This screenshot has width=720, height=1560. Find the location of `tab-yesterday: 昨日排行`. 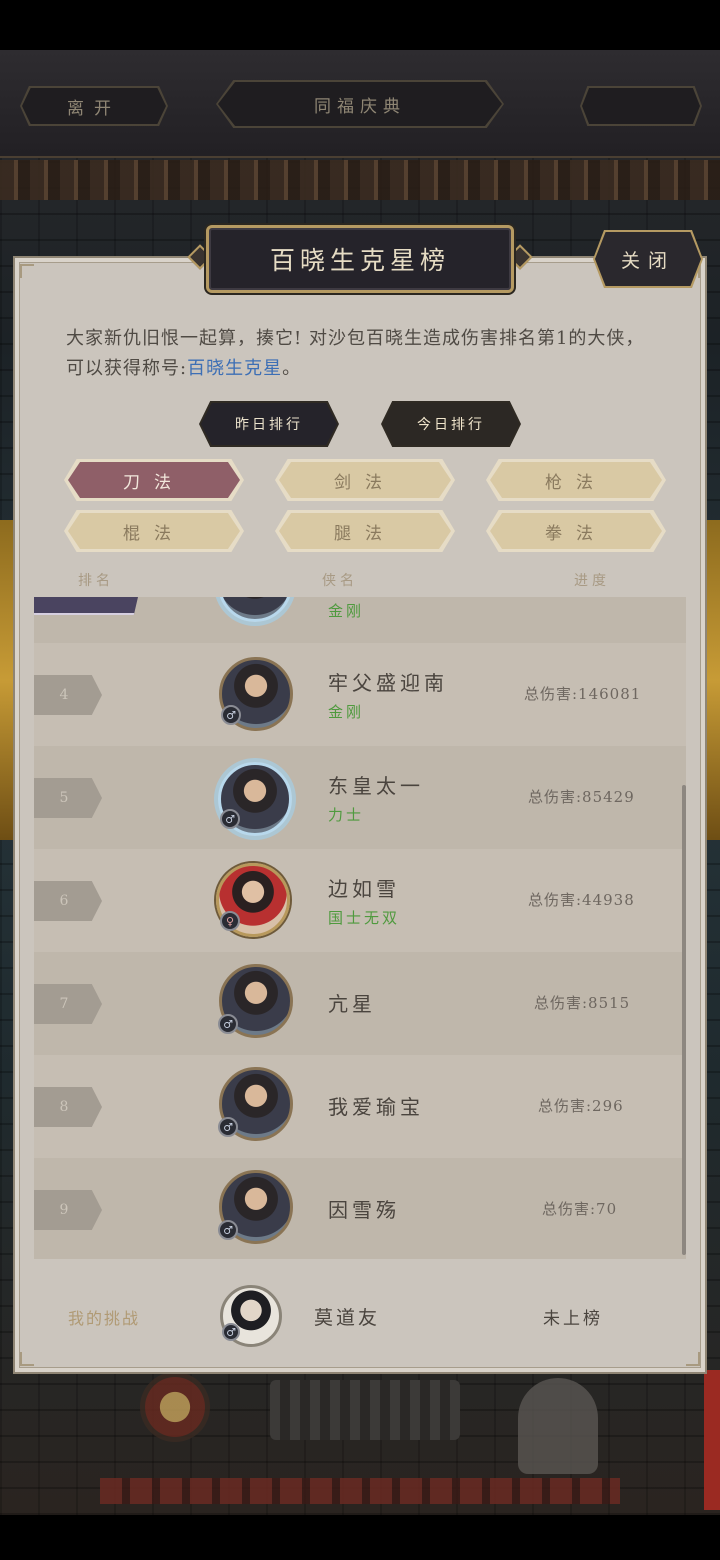

tab-yesterday: 昨日排行 is located at coordinates (269, 424).